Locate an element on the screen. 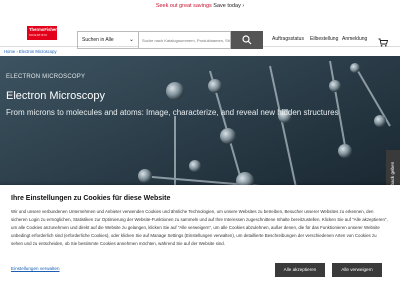 The width and height of the screenshot is (400, 300). nav-sign-in: Anmeldung is located at coordinates (354, 39).